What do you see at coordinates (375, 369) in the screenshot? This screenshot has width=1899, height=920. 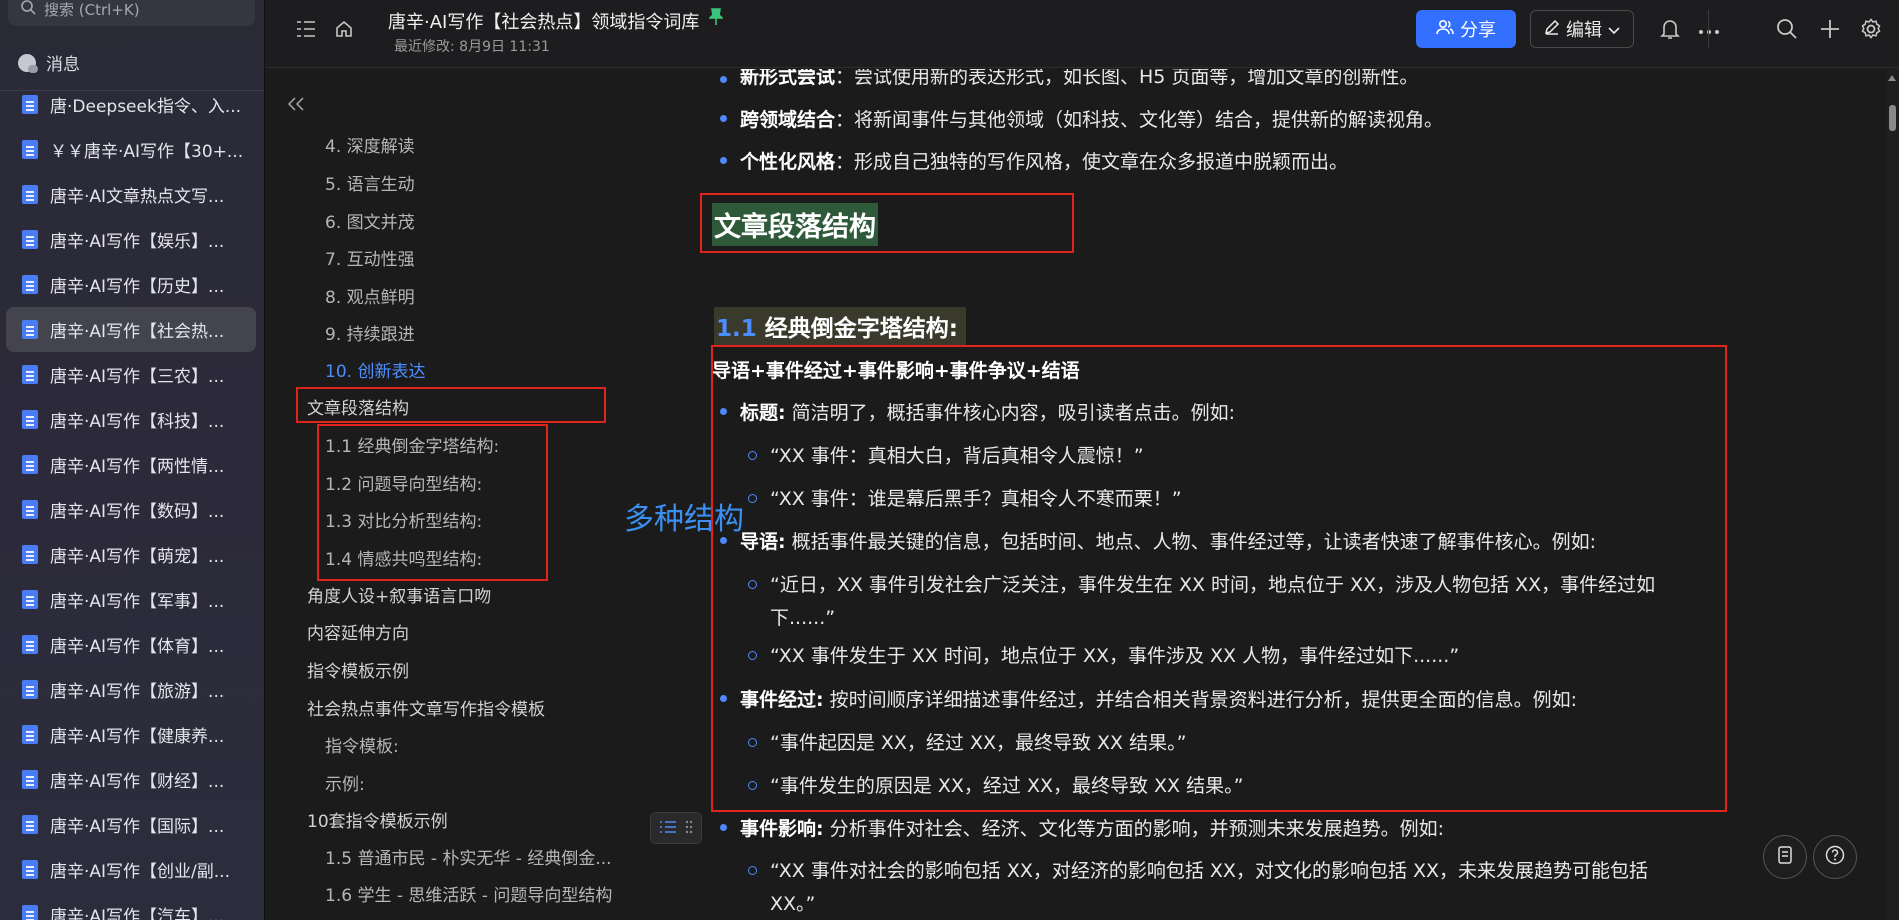 I see `outline-item-active: 10. 创新表达` at bounding box center [375, 369].